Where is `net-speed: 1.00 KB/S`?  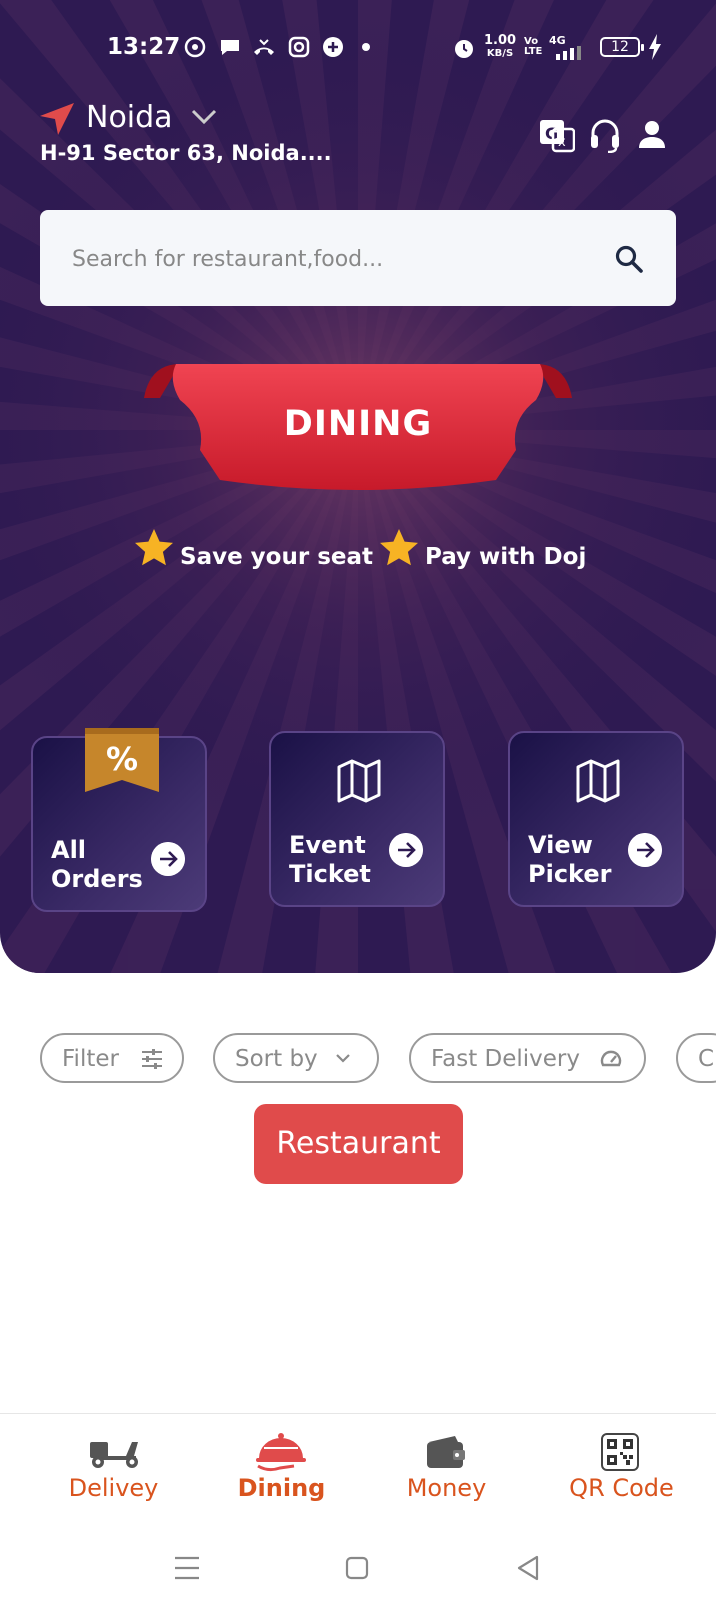 net-speed: 1.00 KB/S is located at coordinates (500, 46).